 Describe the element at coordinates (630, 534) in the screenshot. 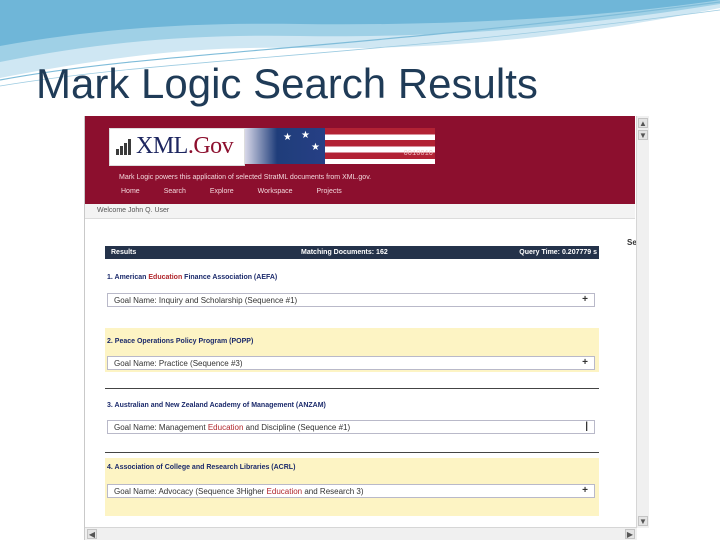

I see `scroll-right-icon: ▶` at that location.